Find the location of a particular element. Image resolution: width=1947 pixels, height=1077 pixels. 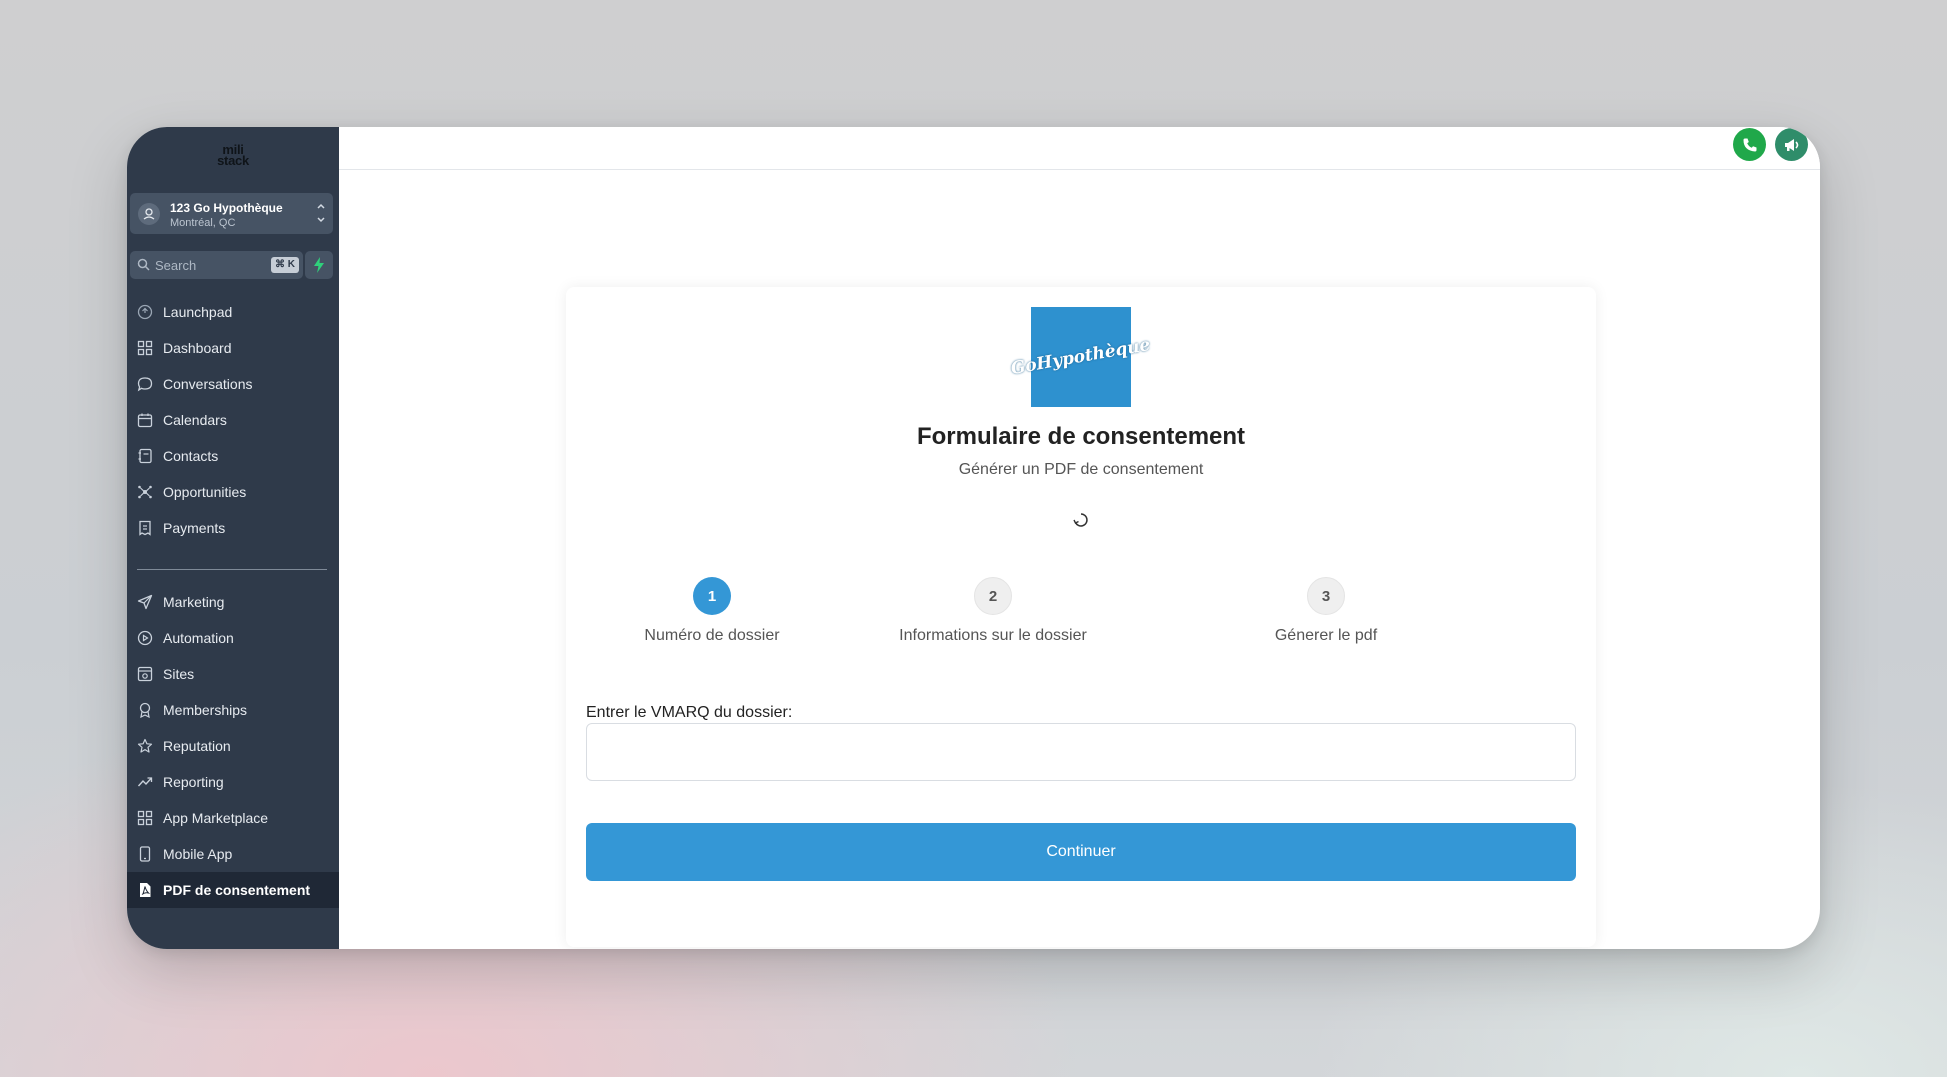

sidebar-item-conversations: Conversations is located at coordinates (233, 384).